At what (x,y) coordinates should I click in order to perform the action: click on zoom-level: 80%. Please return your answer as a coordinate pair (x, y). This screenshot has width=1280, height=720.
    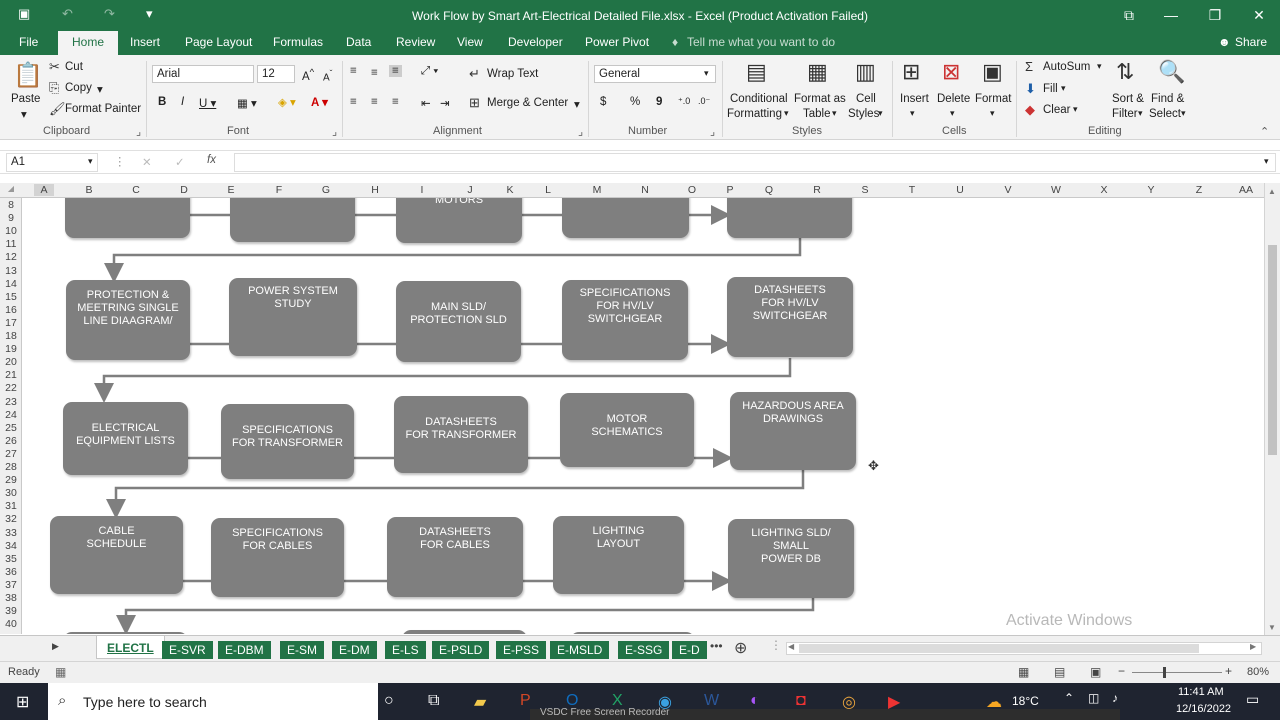
    Looking at the image, I should click on (1258, 672).